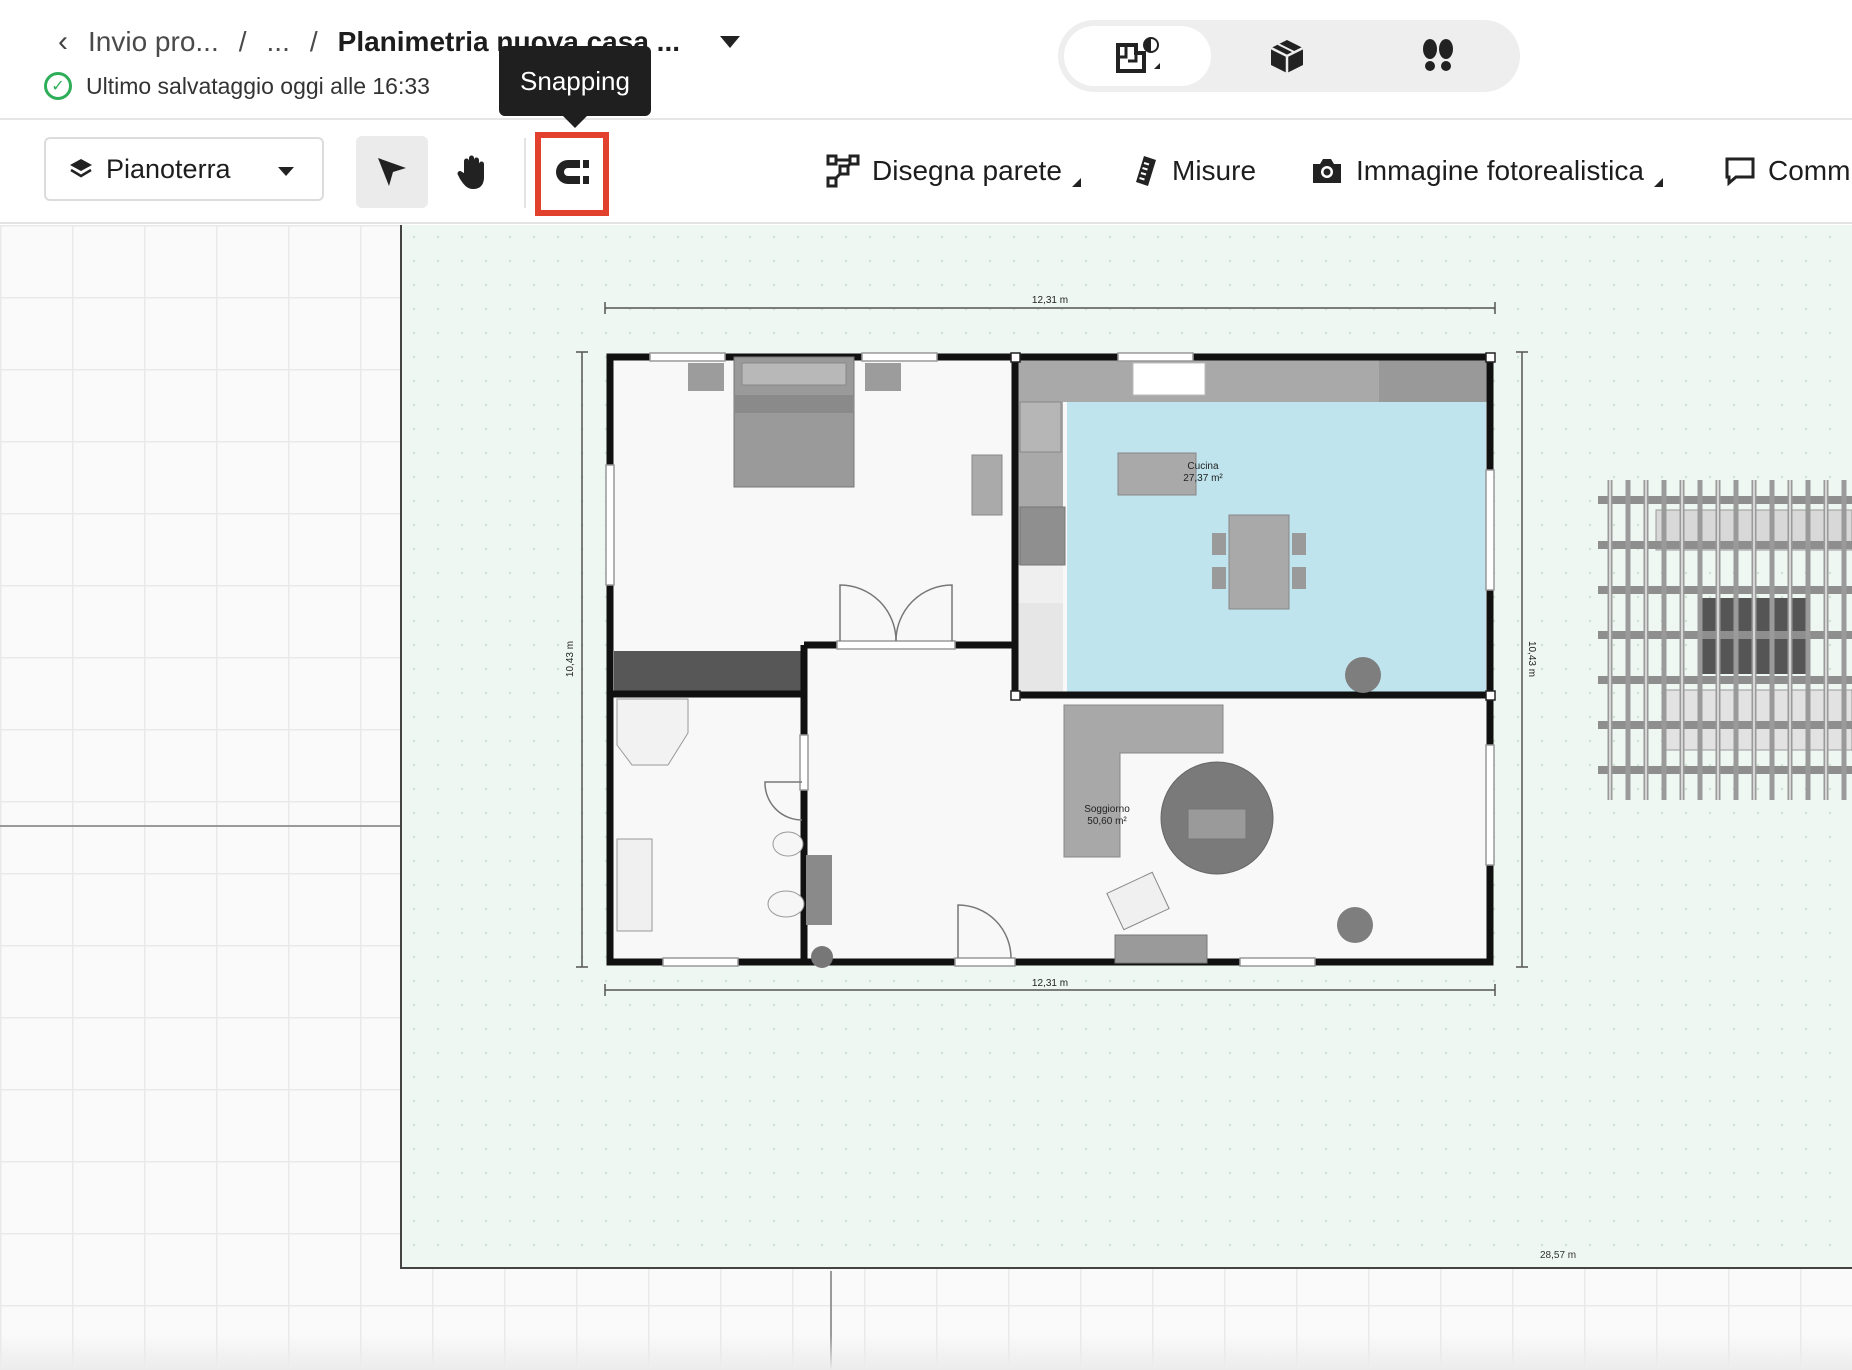 Image resolution: width=1852 pixels, height=1370 pixels. Describe the element at coordinates (843, 171) in the screenshot. I see `draw-wall-icon` at that location.